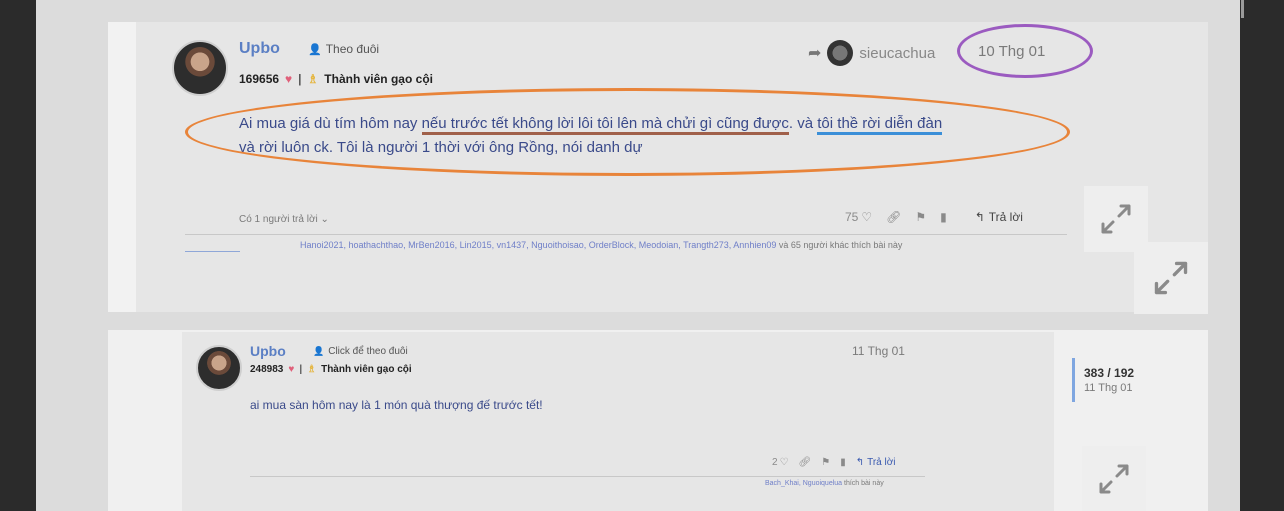 The height and width of the screenshot is (511, 1284). What do you see at coordinates (852, 217) in the screenshot?
I see `like-count: 75` at bounding box center [852, 217].